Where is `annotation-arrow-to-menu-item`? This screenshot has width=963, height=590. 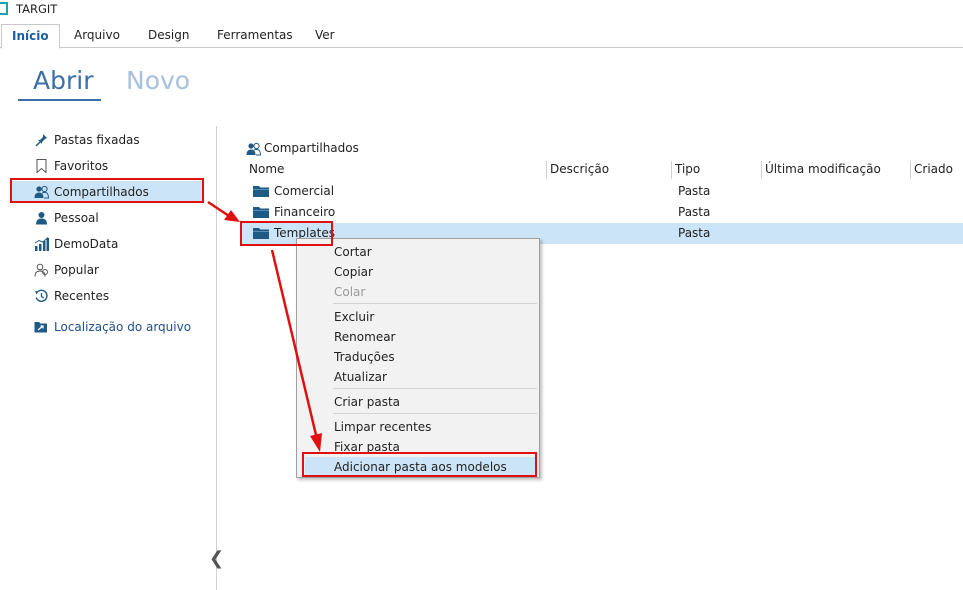 annotation-arrow-to-menu-item is located at coordinates (296, 350).